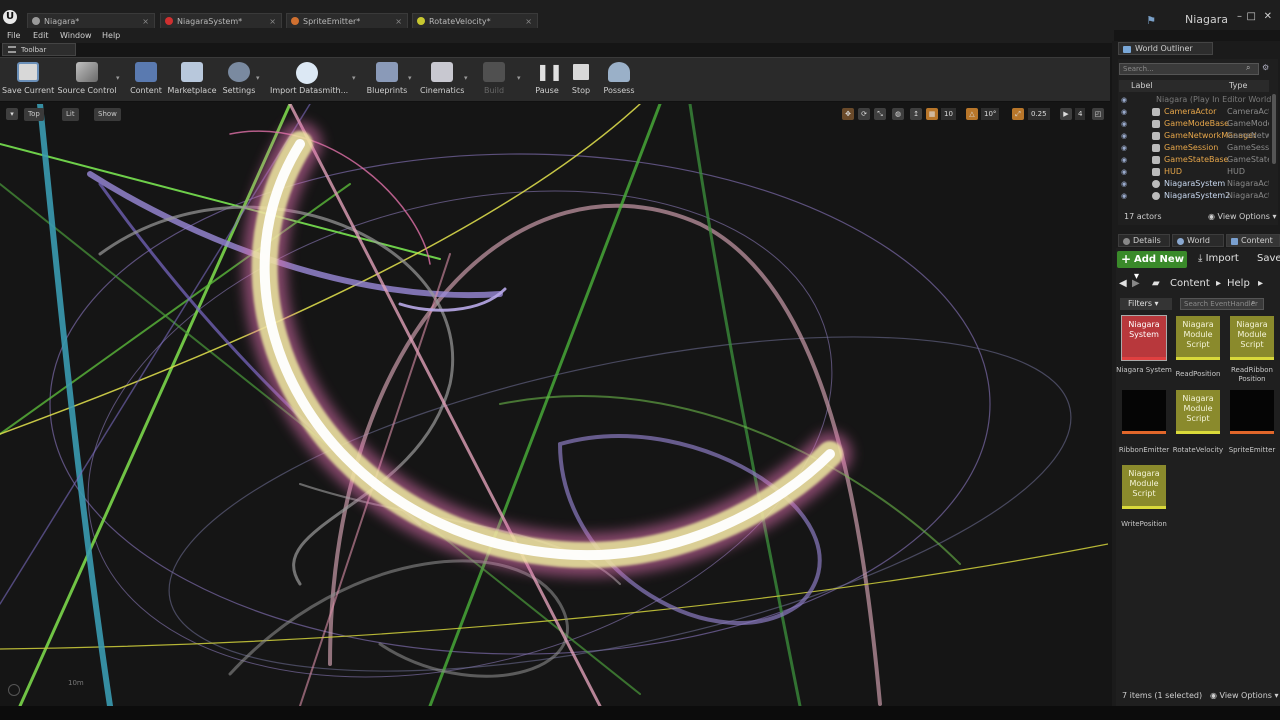 The height and width of the screenshot is (720, 1280). Describe the element at coordinates (239, 79) in the screenshot. I see `settings-button: Settings` at that location.